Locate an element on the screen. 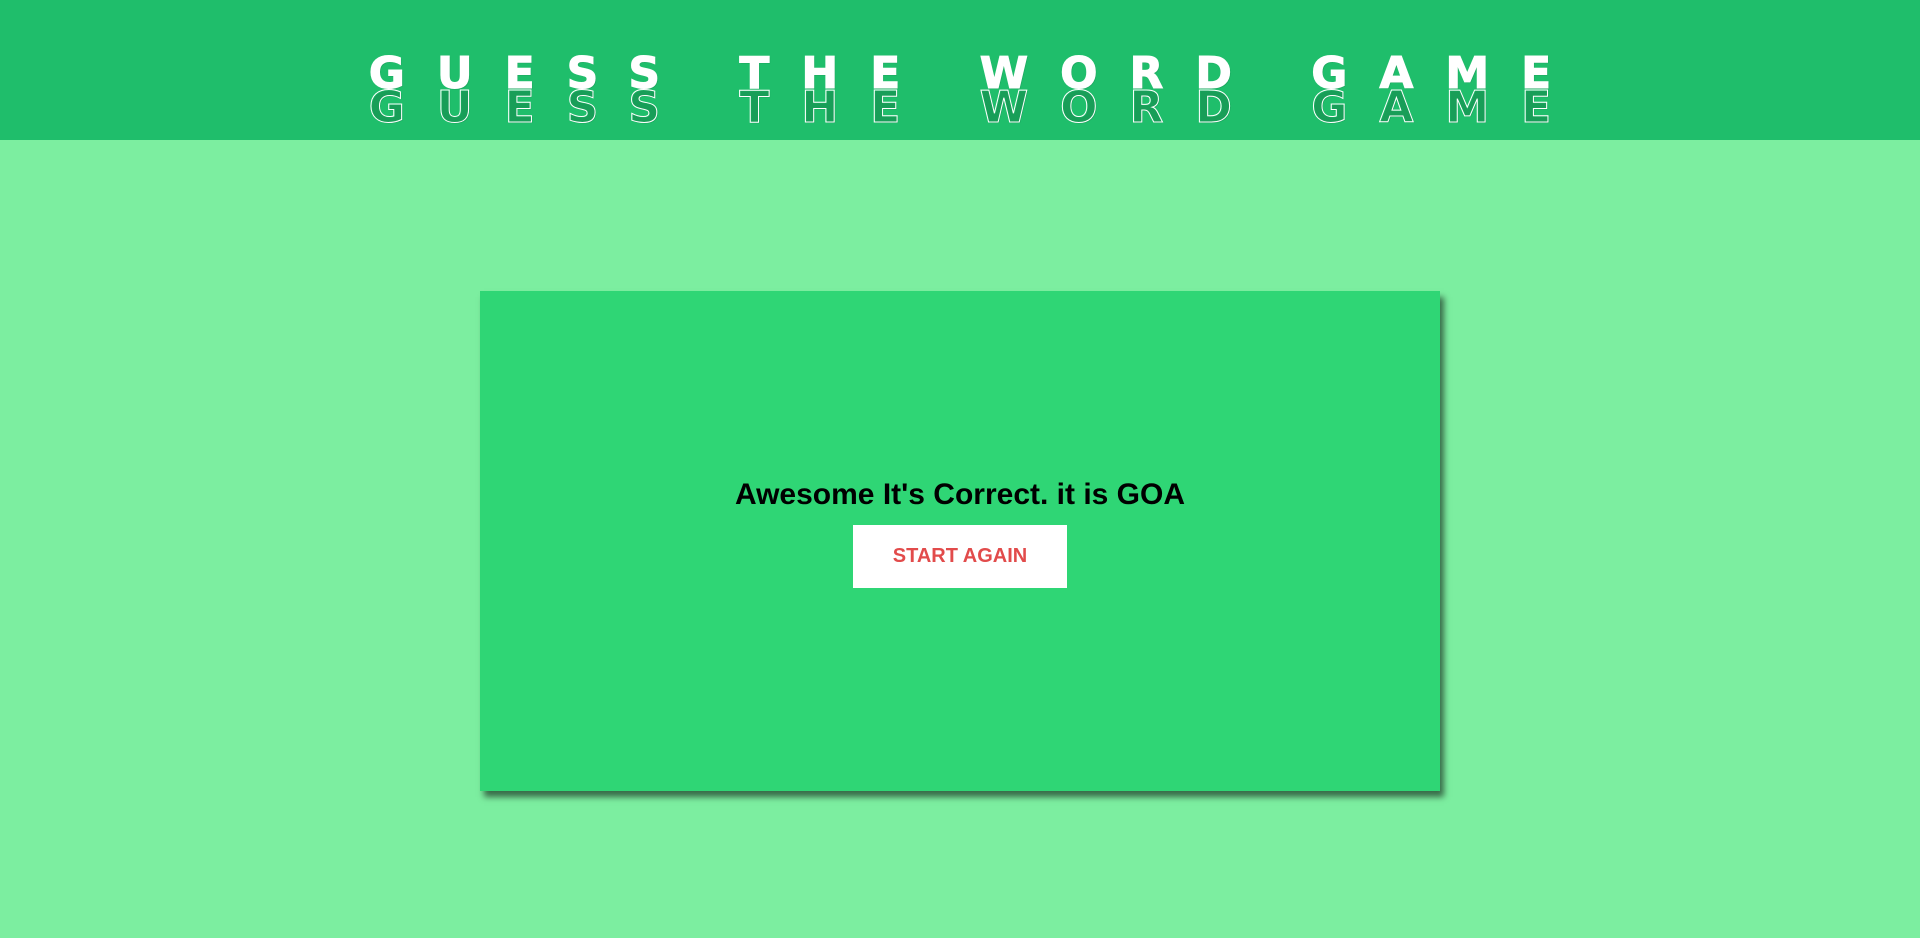 Image resolution: width=1920 pixels, height=938 pixels. game-title-reflection: GUESS THE WORD GAME is located at coordinates (976, 108).